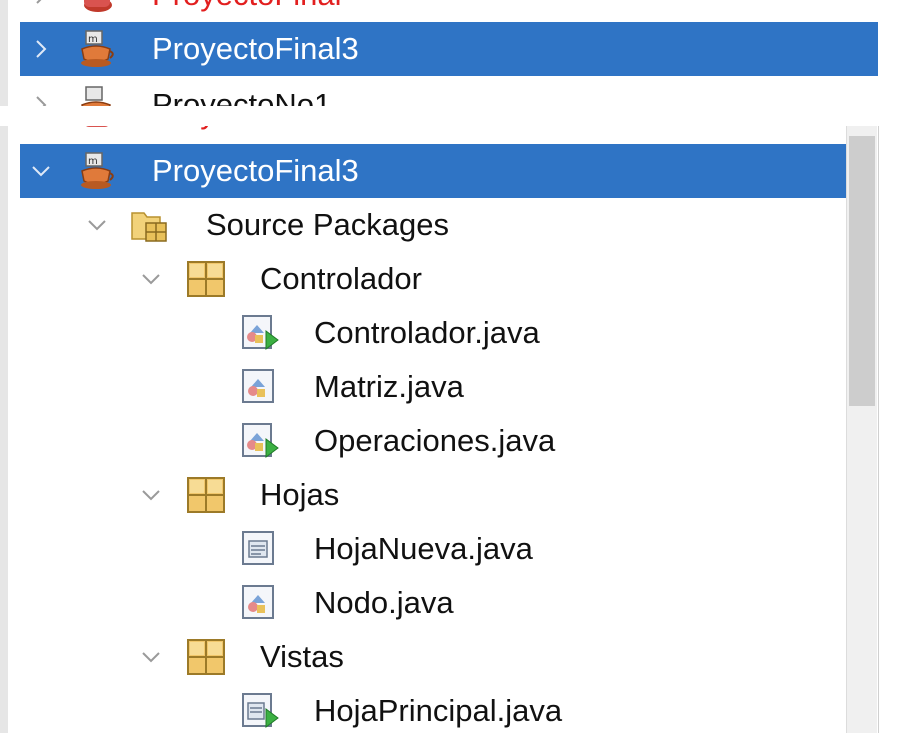 The height and width of the screenshot is (733, 904). What do you see at coordinates (389, 386) in the screenshot?
I see `tree-row-label: Matriz.java` at bounding box center [389, 386].